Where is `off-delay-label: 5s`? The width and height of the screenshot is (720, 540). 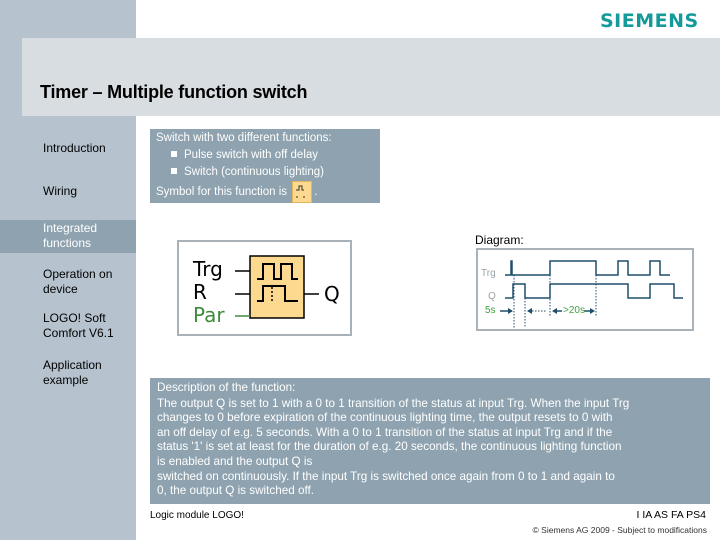 off-delay-label: 5s is located at coordinates (490, 310).